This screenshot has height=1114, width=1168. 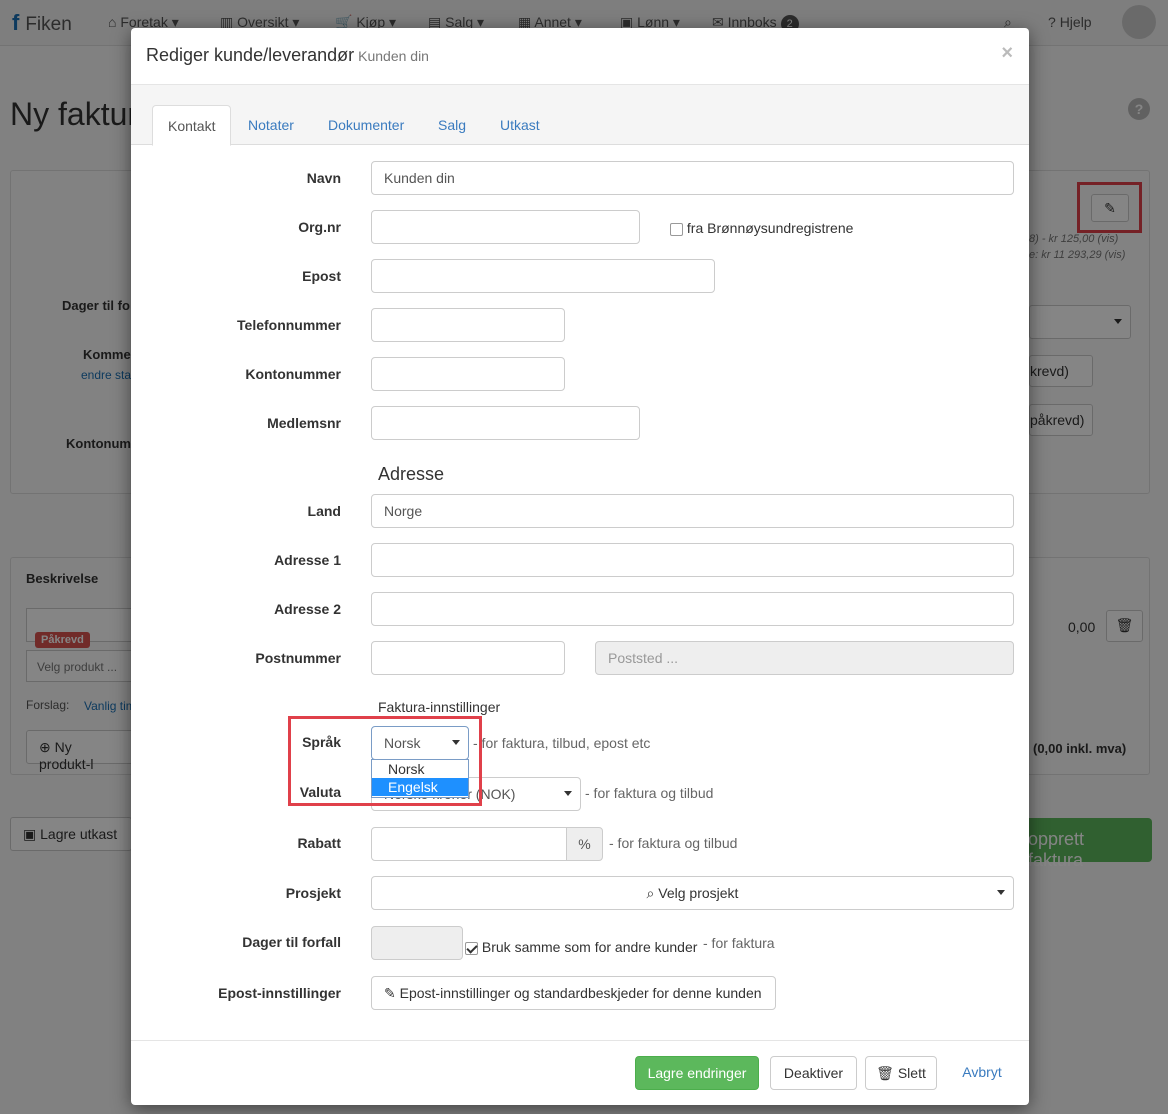 What do you see at coordinates (307, 560) in the screenshot?
I see `adresse1-label: Adresse 1` at bounding box center [307, 560].